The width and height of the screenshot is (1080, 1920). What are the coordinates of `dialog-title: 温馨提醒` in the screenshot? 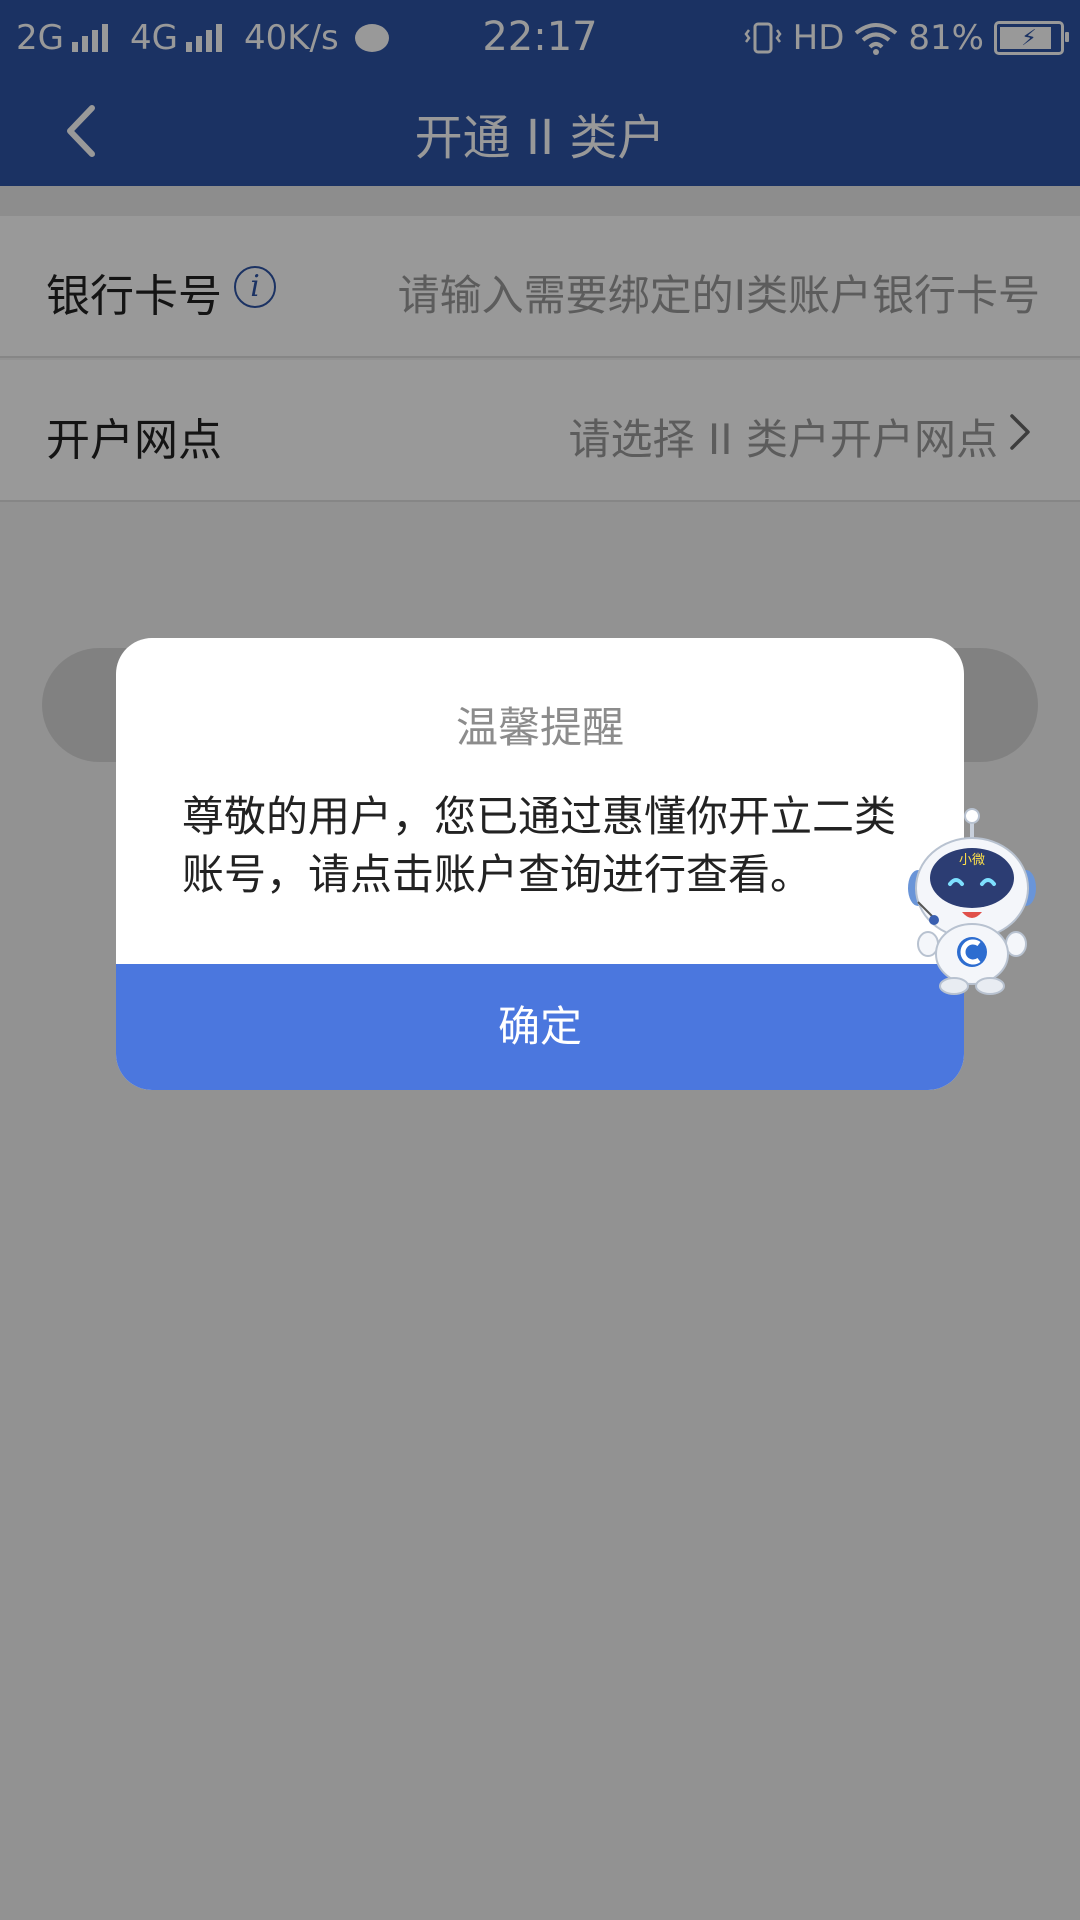 It's located at (539, 727).